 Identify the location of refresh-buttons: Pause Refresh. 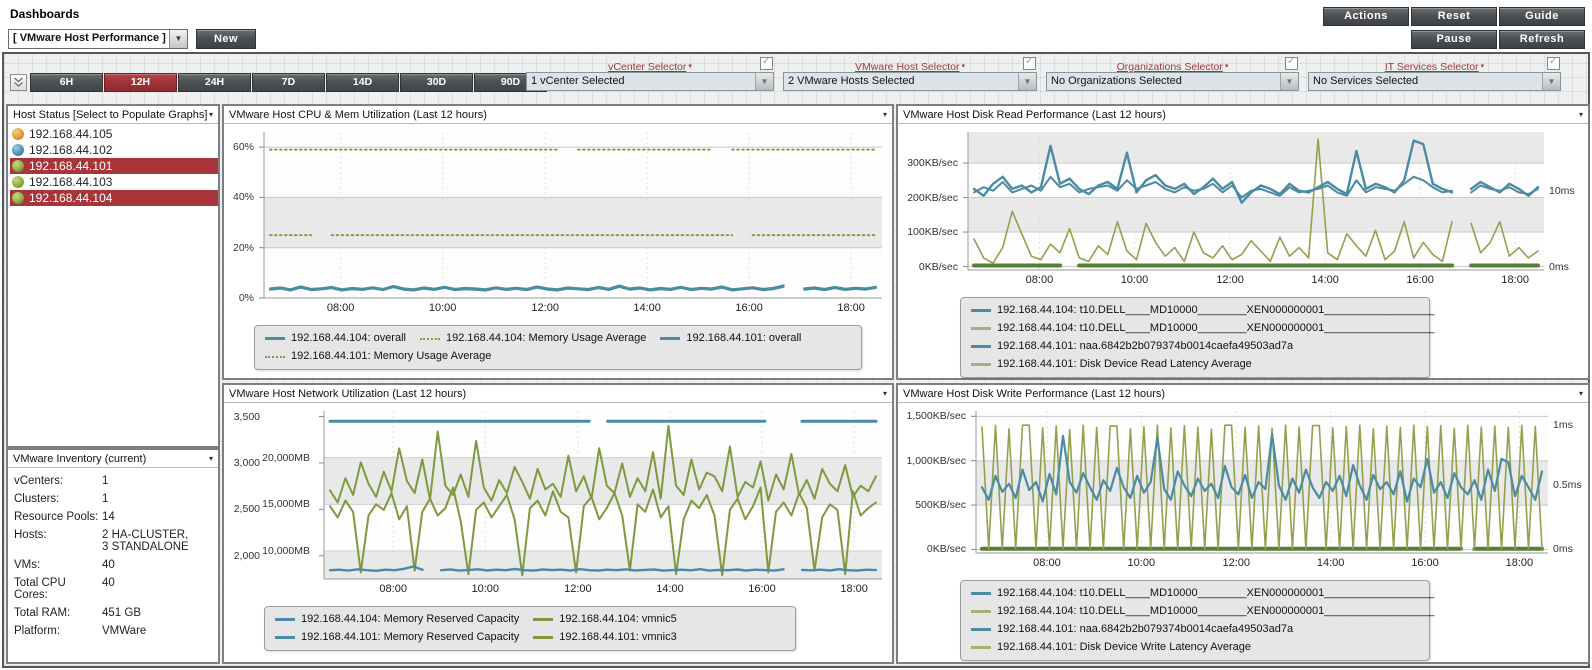
(1498, 39).